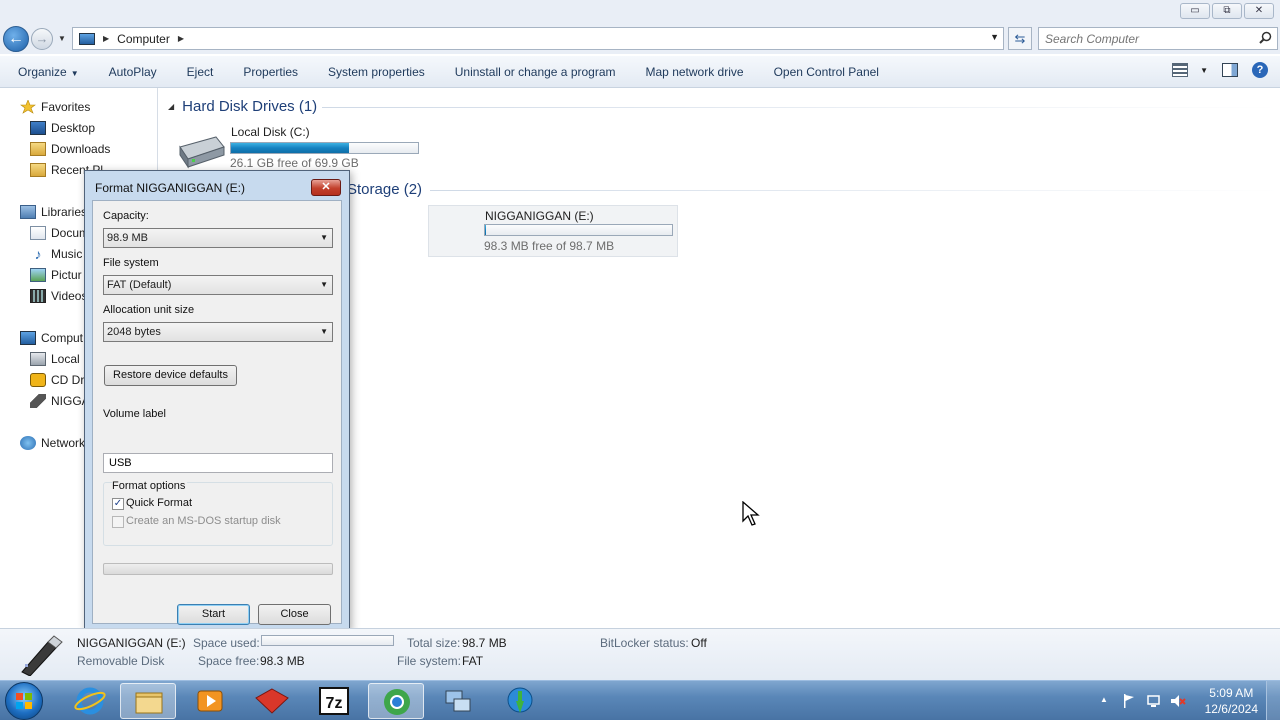  What do you see at coordinates (1180, 70) in the screenshot?
I see `views-icon` at bounding box center [1180, 70].